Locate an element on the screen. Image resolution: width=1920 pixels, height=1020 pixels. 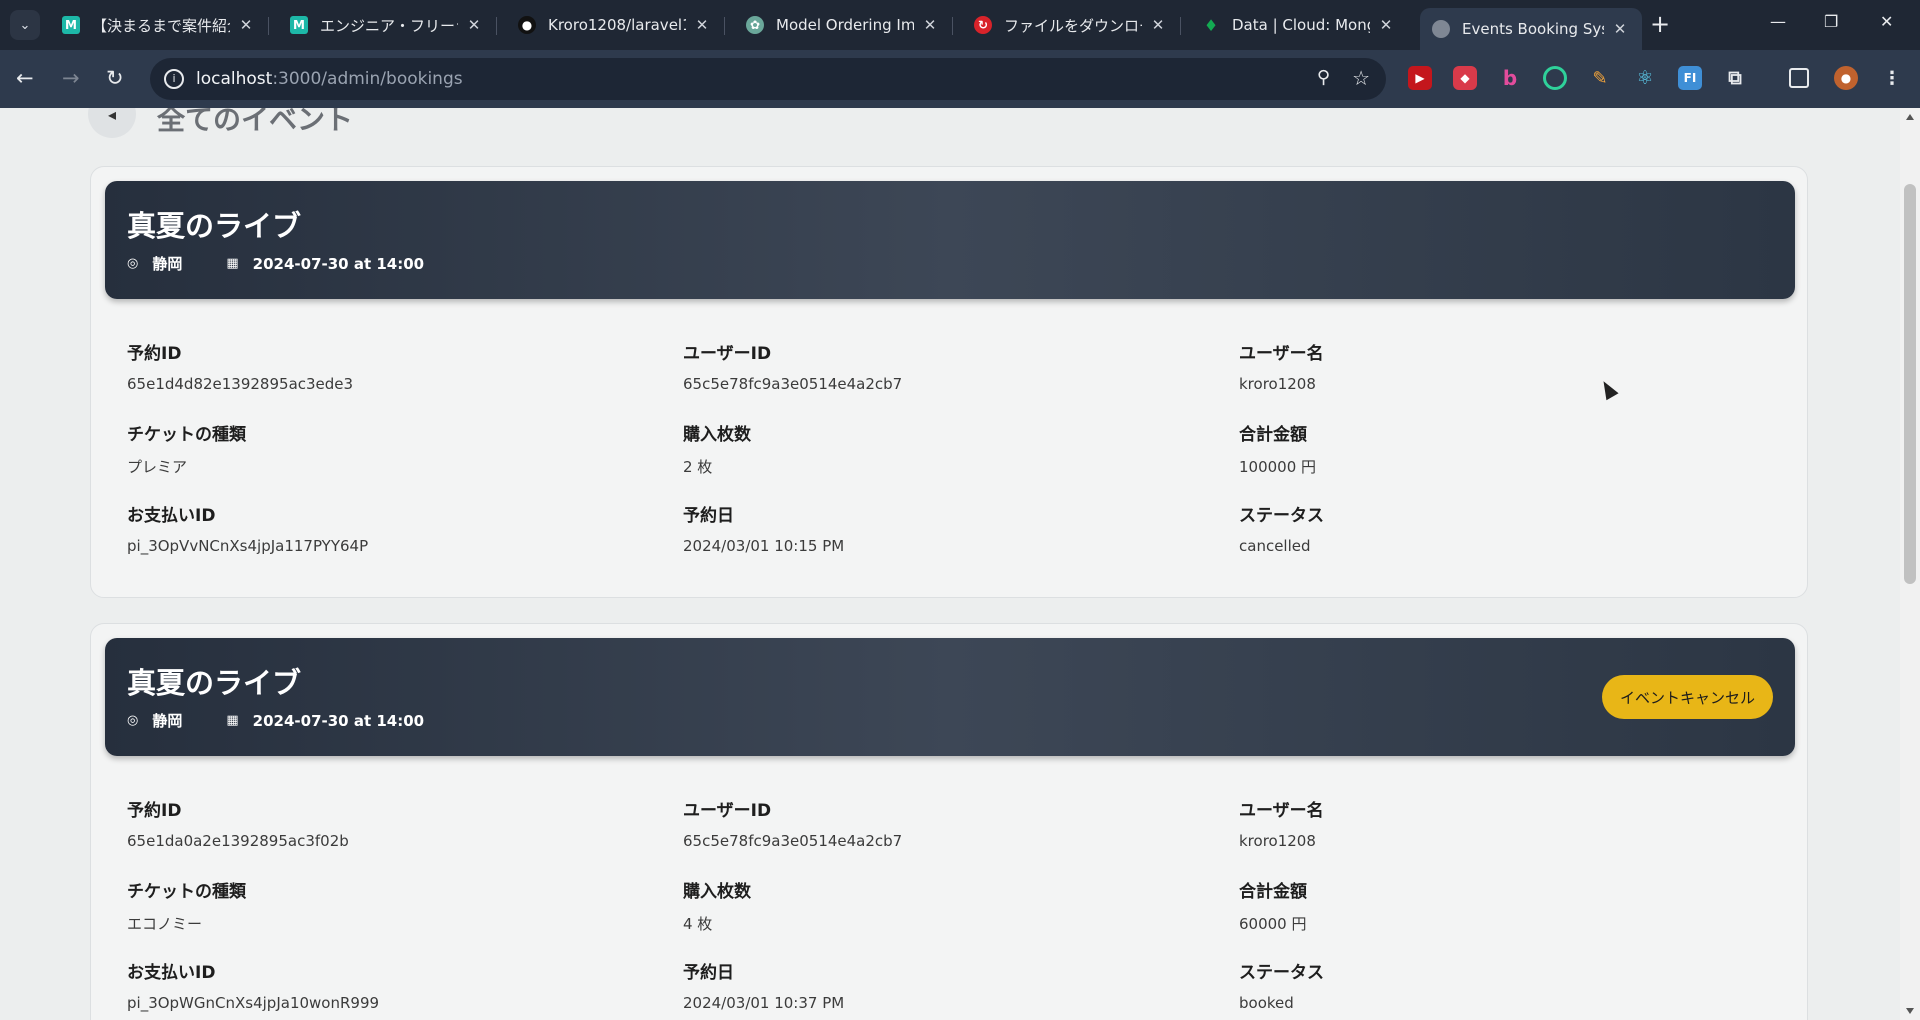
field-quantity: 購入枚数 2 枚 is located at coordinates (717, 450).